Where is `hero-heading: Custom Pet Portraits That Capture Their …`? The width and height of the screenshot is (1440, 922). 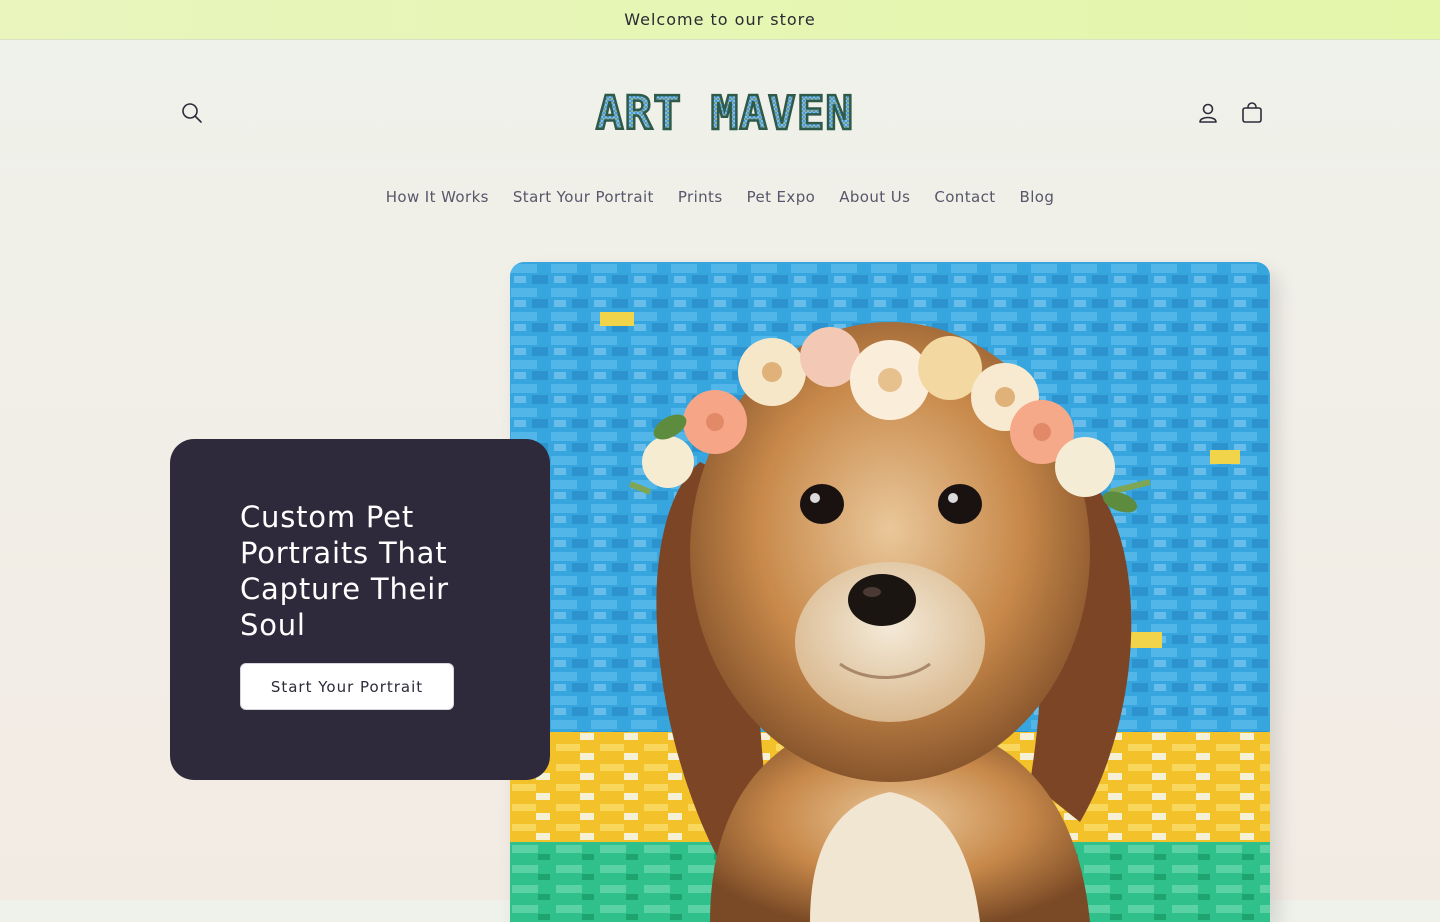 hero-heading: Custom Pet Portraits That Capture Their … is located at coordinates (344, 571).